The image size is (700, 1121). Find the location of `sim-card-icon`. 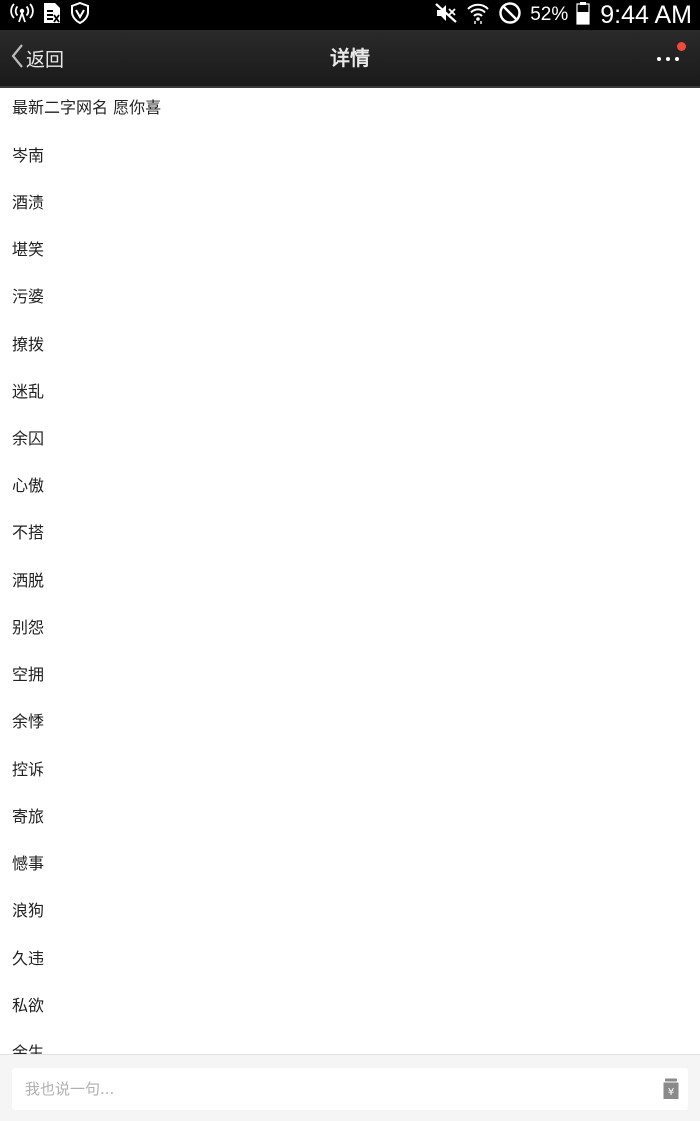

sim-card-icon is located at coordinates (52, 15).